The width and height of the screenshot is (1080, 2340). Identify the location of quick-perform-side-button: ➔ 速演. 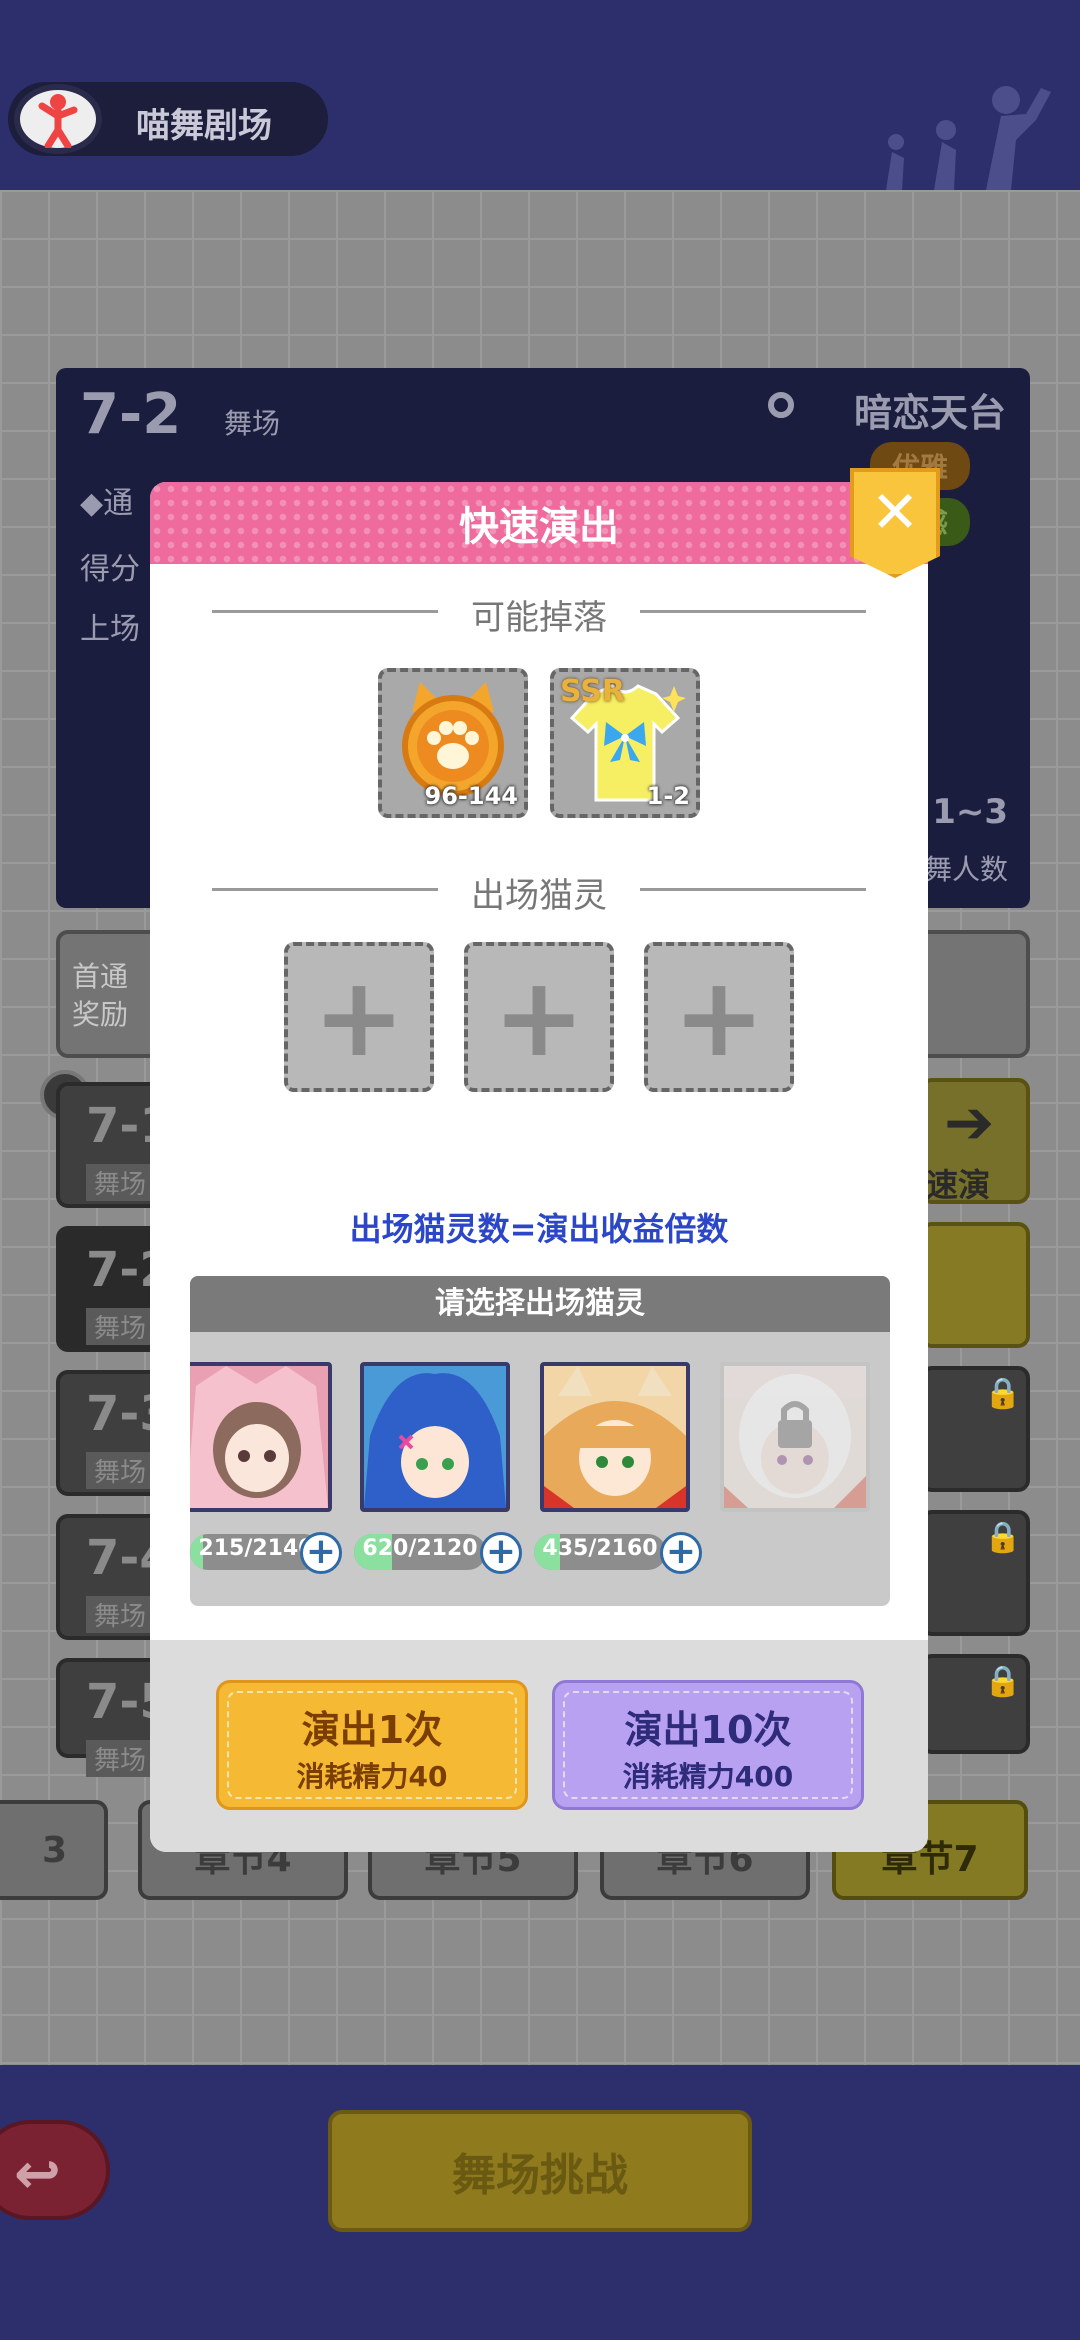
(975, 1141).